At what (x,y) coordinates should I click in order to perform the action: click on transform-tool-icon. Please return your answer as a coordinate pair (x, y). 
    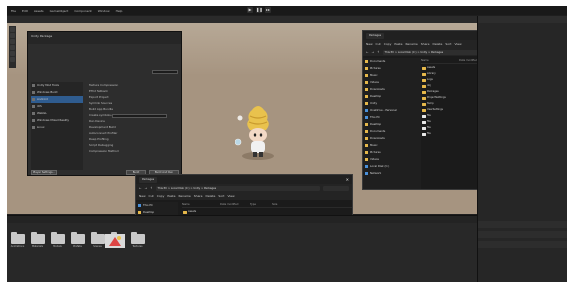
    Looking at the image, I should click on (12, 59).